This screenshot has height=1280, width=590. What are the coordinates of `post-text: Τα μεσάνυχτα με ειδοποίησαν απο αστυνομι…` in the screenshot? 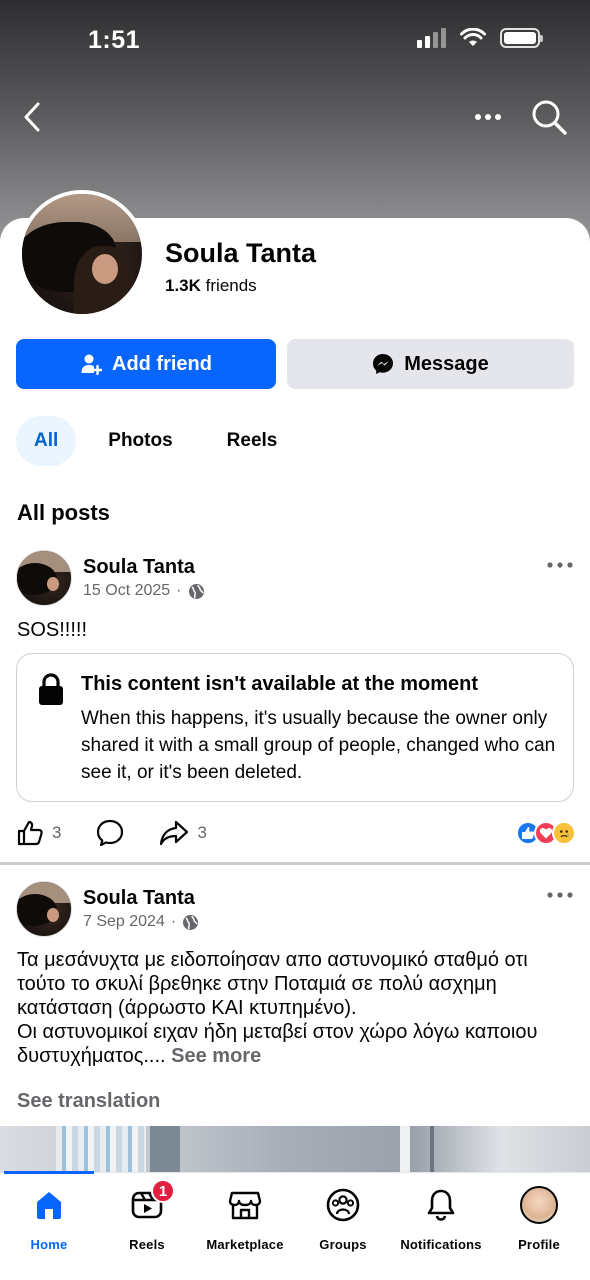 It's located at (297, 1008).